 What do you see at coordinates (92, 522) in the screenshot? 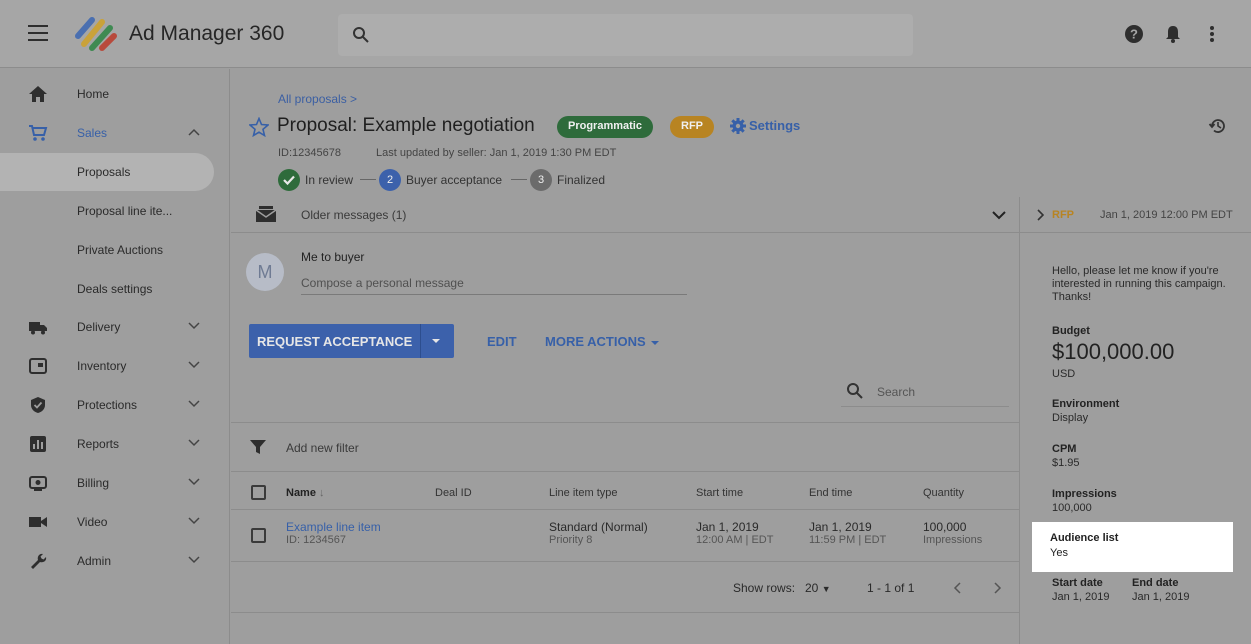
I see `sidebar-item-label: Video` at bounding box center [92, 522].